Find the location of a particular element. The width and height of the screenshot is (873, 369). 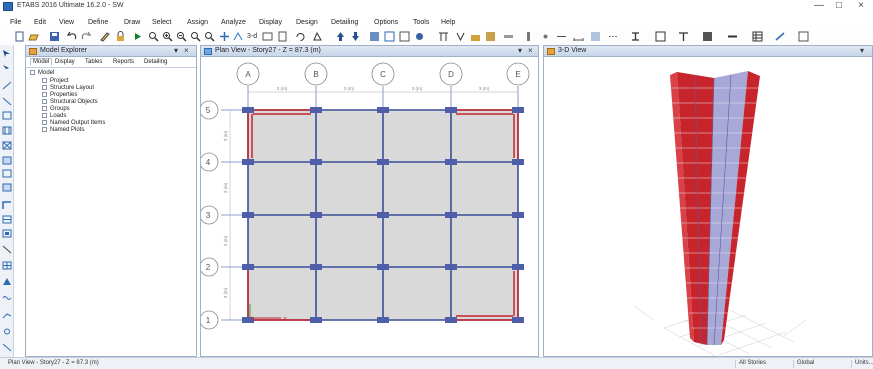

menu-view: View is located at coordinates (66, 22).